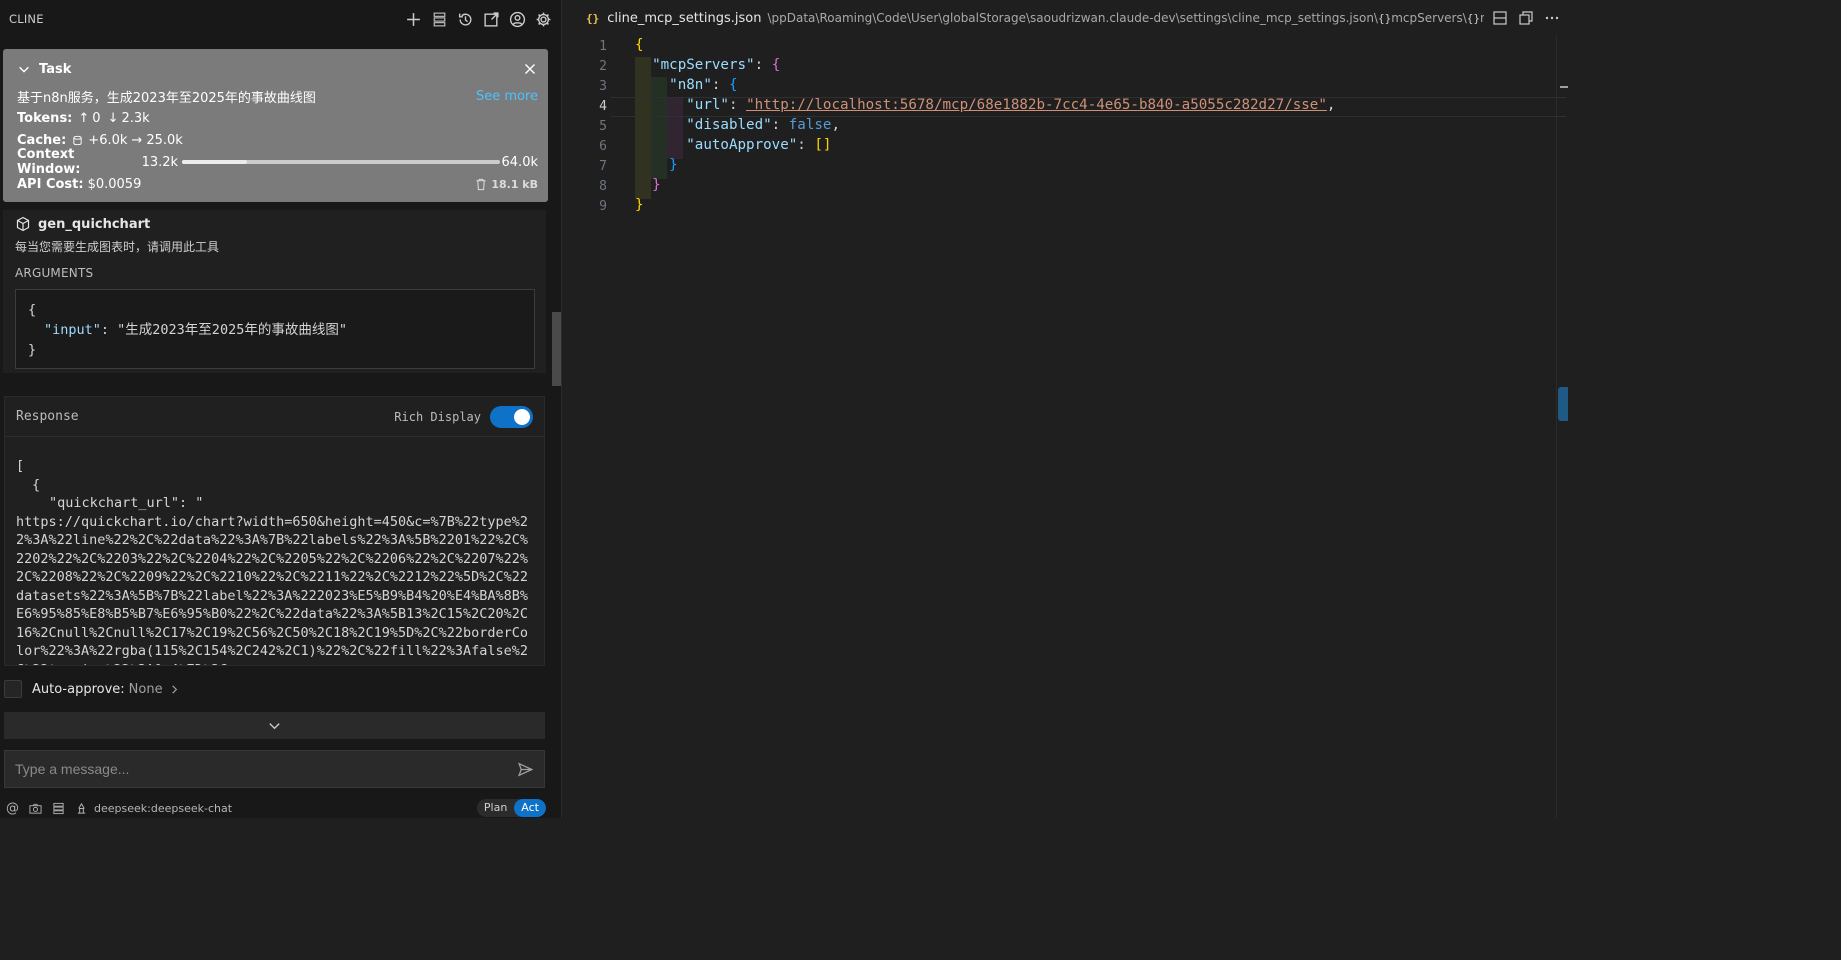 This screenshot has width=1841, height=960. Describe the element at coordinates (1562, 427) in the screenshot. I see `editor-scrollbar` at that location.